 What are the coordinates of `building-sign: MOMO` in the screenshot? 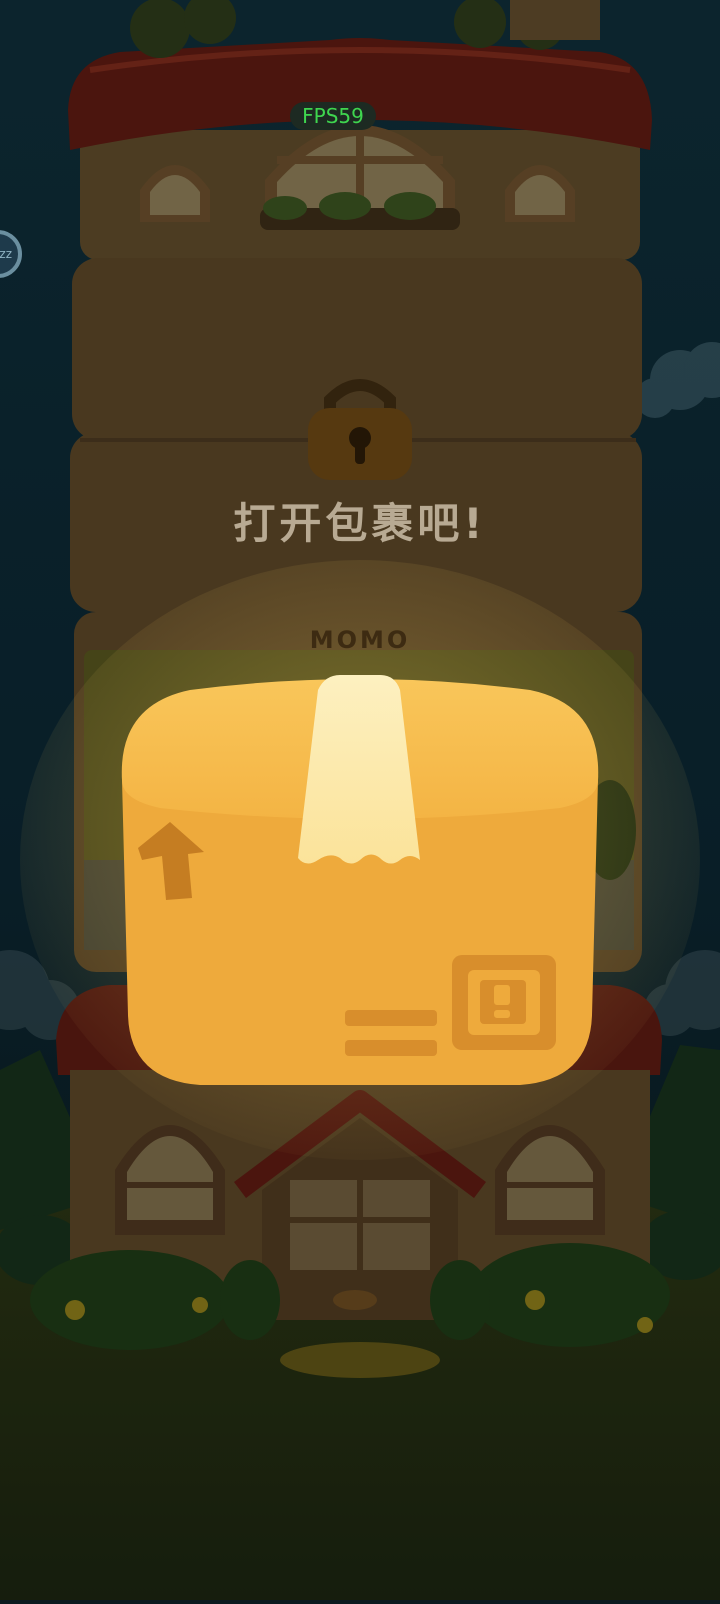 It's located at (360, 640).